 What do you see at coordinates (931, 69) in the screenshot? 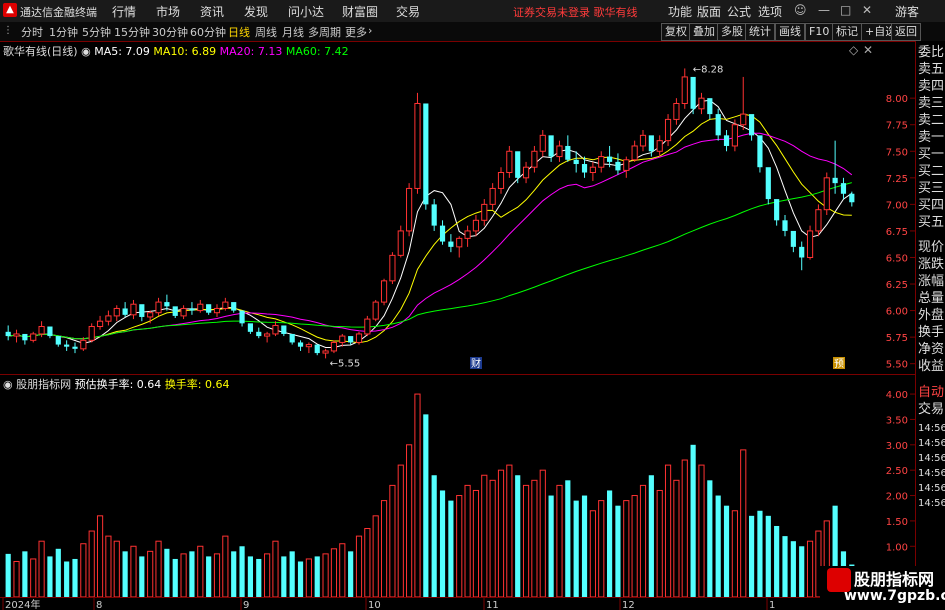
I see `quote-panel-item: 卖五` at bounding box center [931, 69].